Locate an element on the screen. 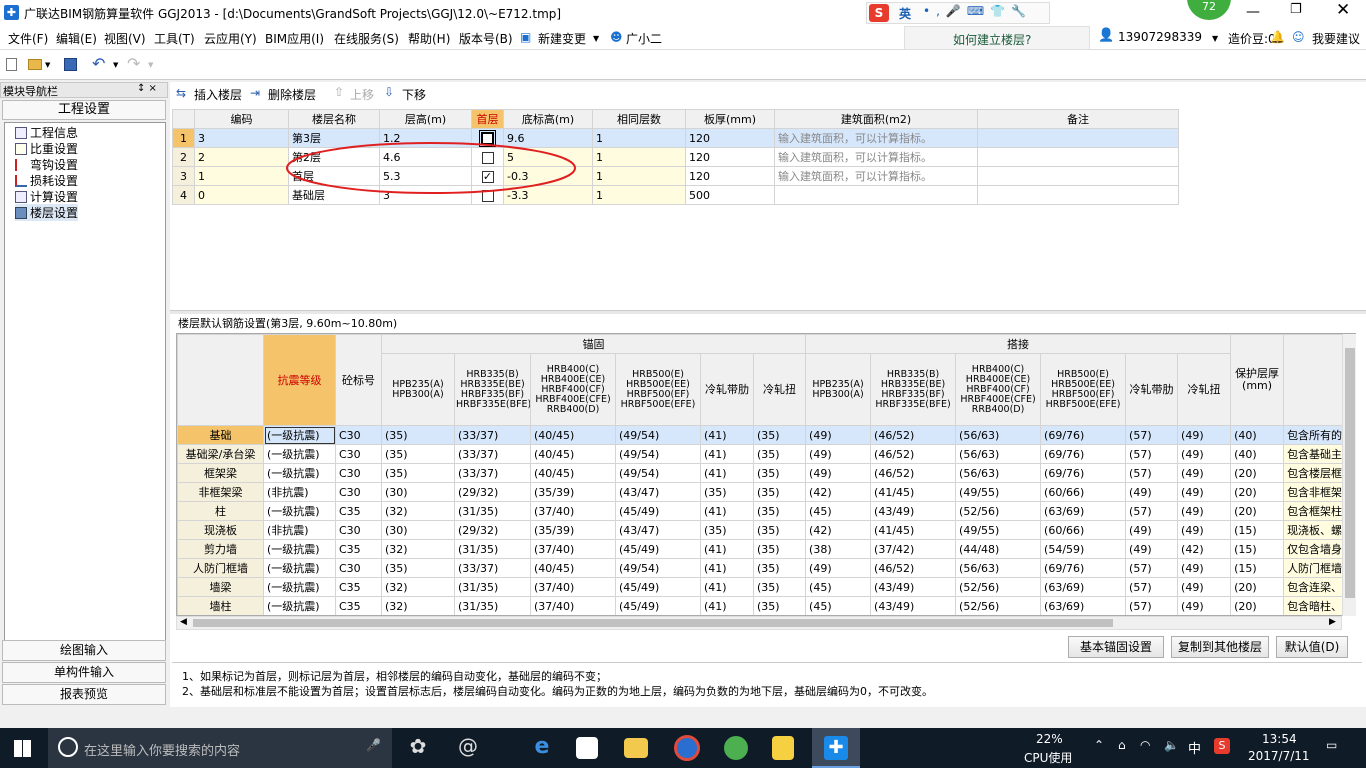 This screenshot has height=768, width=1366. notes-app-icon is located at coordinates (783, 748).